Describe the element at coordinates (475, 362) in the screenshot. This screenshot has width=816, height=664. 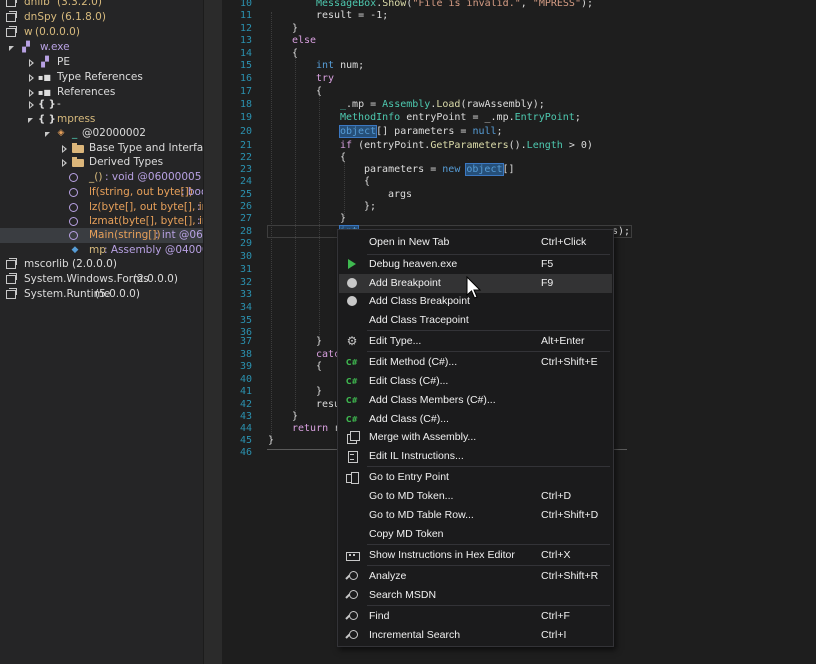
I see `menu-item-edit-method: C# Edit Method (C#)... Ctrl+Shift+E` at that location.